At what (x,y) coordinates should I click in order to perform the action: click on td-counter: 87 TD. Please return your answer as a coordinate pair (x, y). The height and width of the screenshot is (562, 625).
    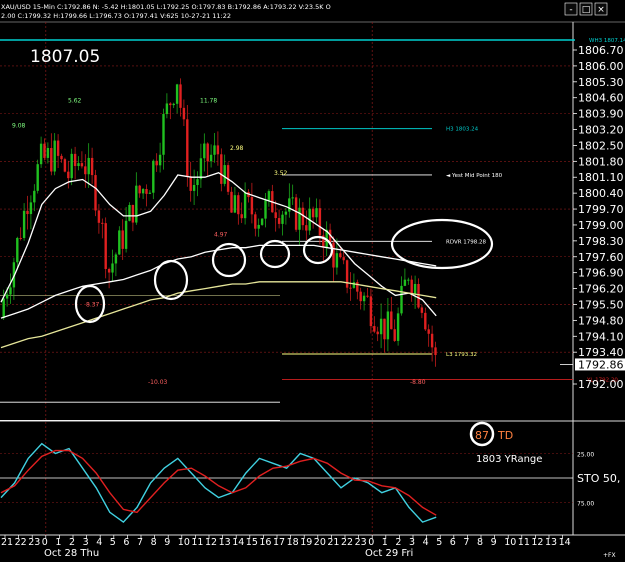
    Looking at the image, I should click on (491, 434).